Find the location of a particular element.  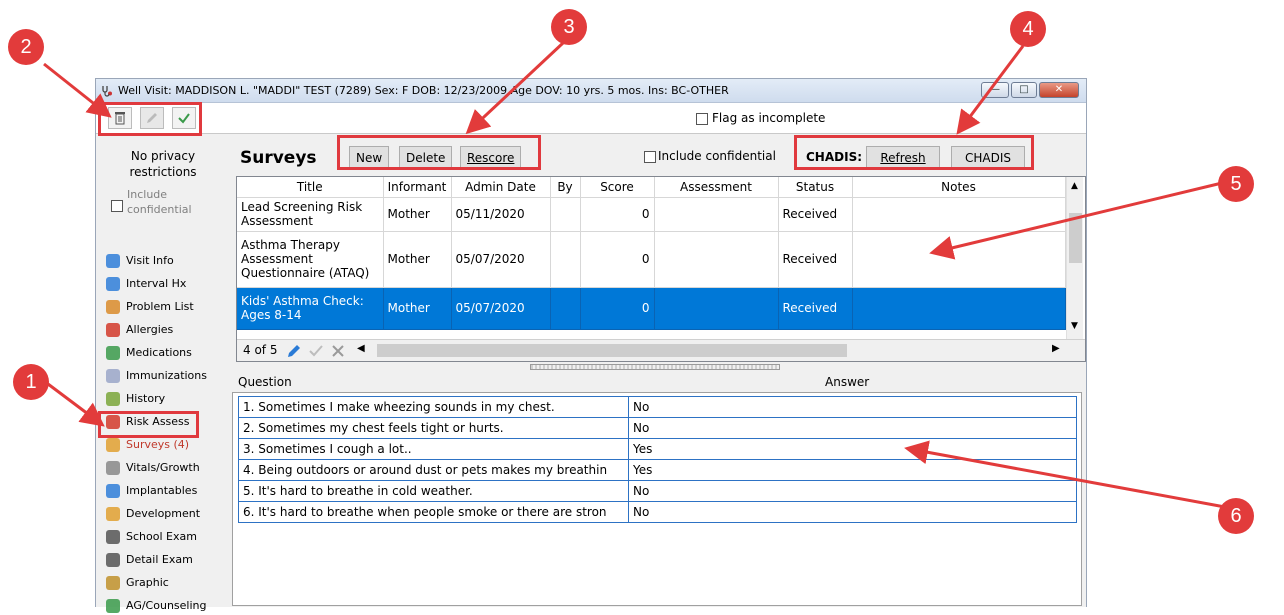

annotation-badge-2: 2 is located at coordinates (26, 47).